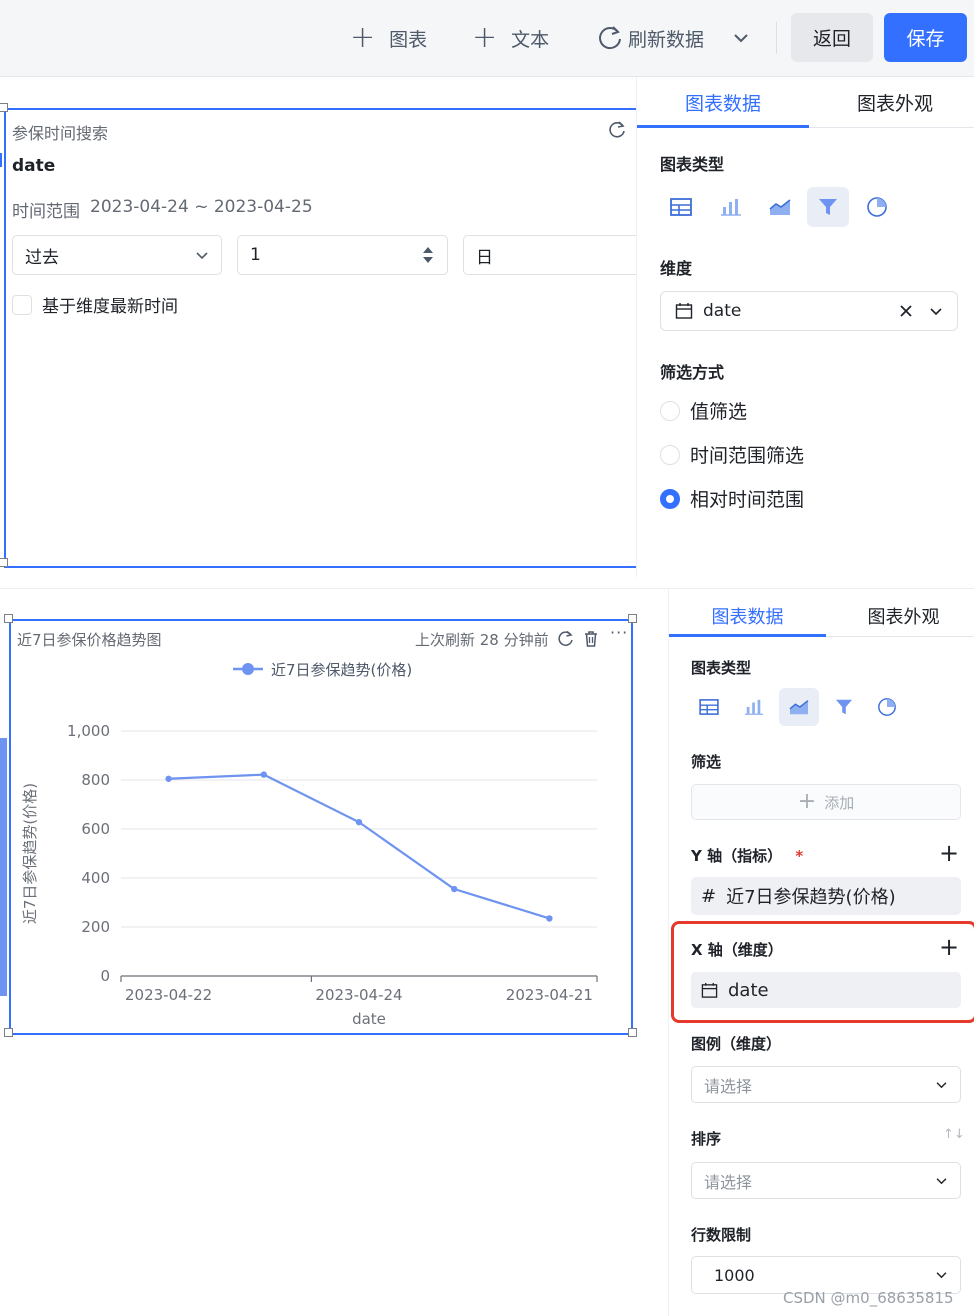  I want to click on checkbox-box, so click(22, 304).